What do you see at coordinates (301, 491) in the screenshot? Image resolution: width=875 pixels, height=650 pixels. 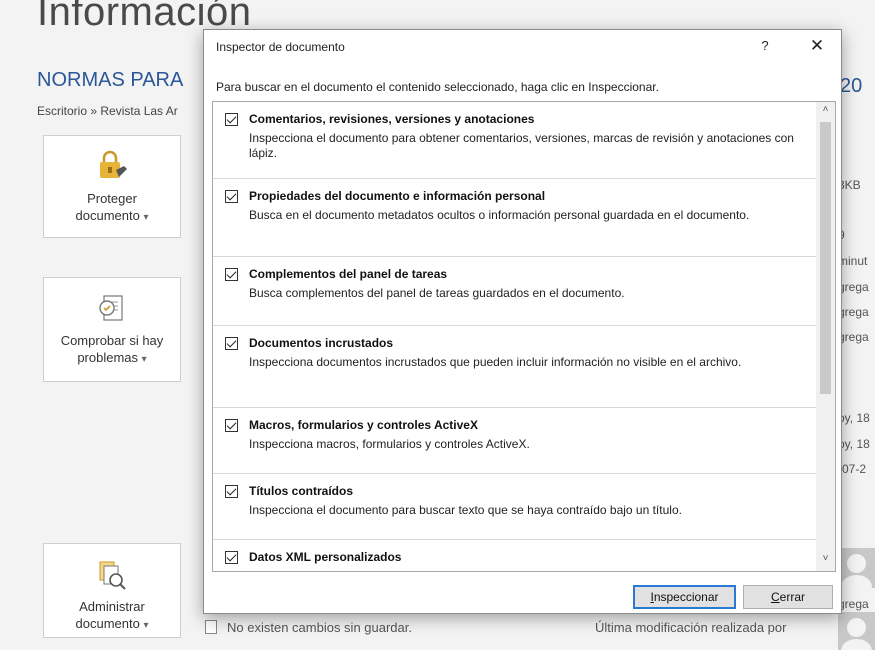 I see `item-title: Títulos contraídos` at bounding box center [301, 491].